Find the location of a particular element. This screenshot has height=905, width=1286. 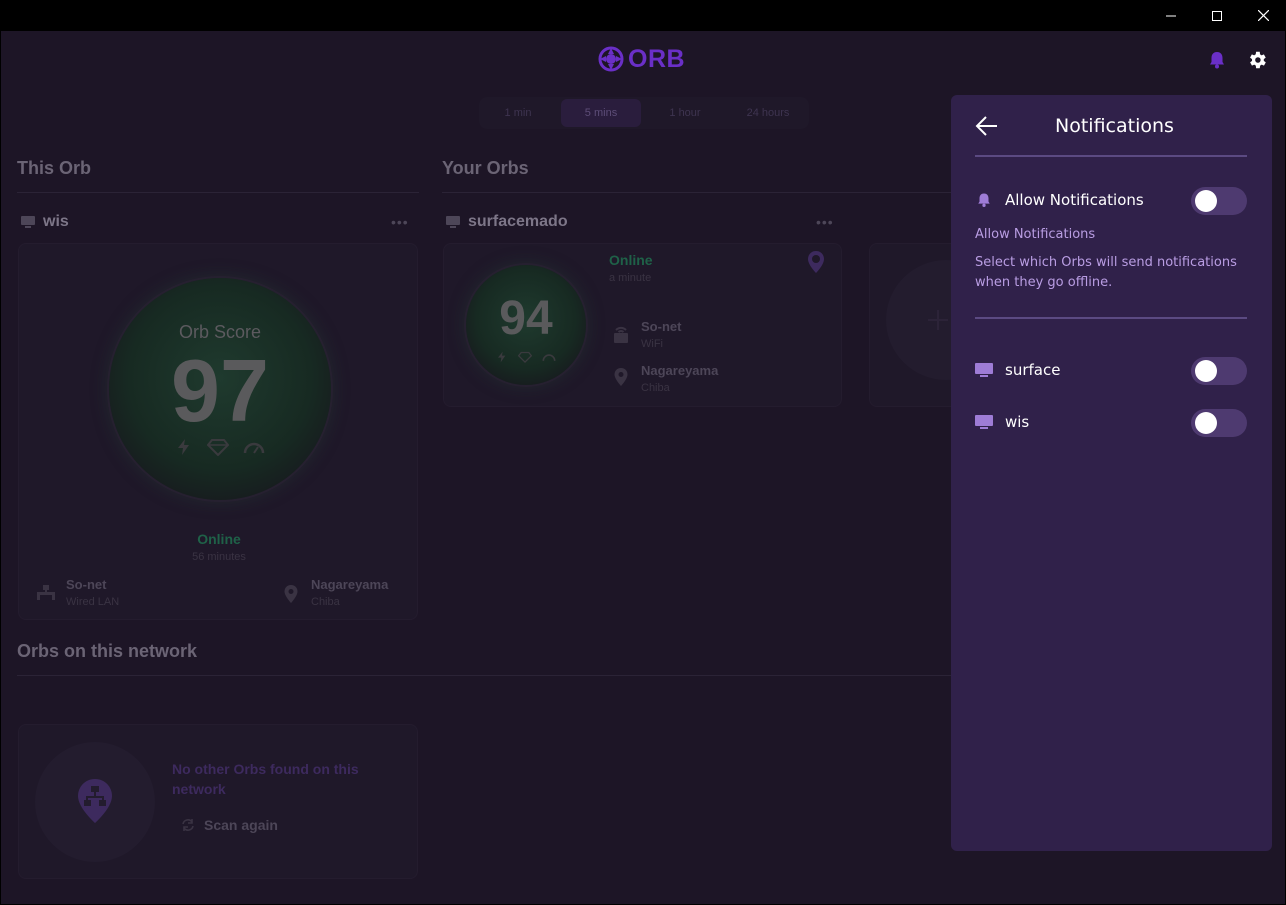

back-arrow-icon is located at coordinates (987, 126).